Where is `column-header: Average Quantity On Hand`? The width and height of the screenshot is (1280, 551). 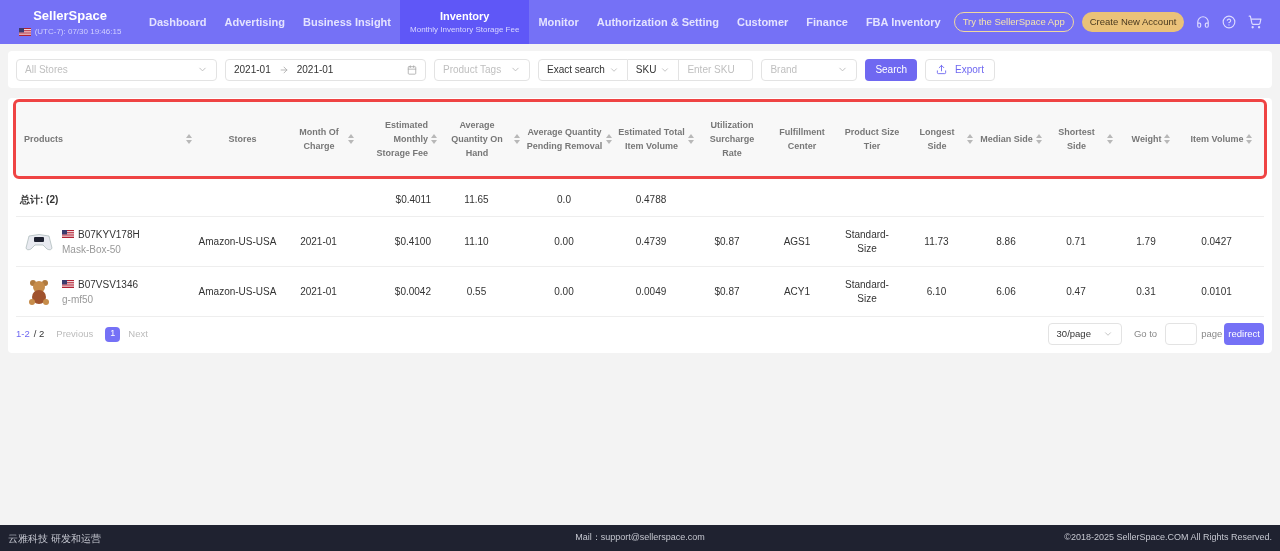
column-header: Average Quantity On Hand is located at coordinates (477, 139).